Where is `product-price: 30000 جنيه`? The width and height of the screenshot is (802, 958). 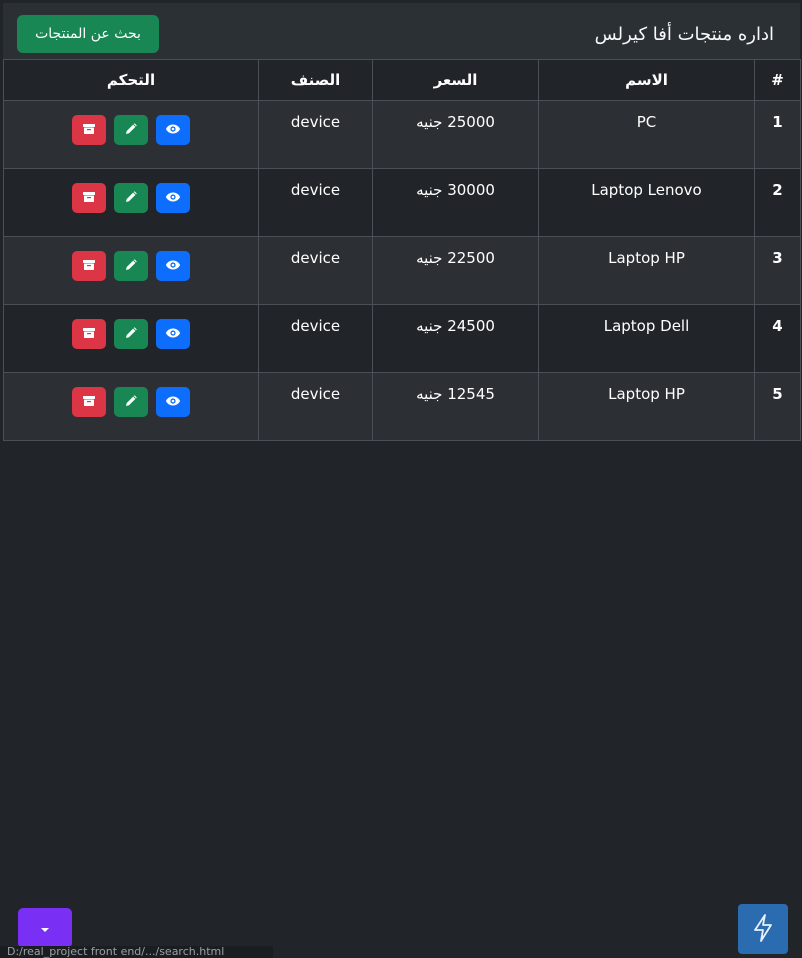 product-price: 30000 جنيه is located at coordinates (455, 202).